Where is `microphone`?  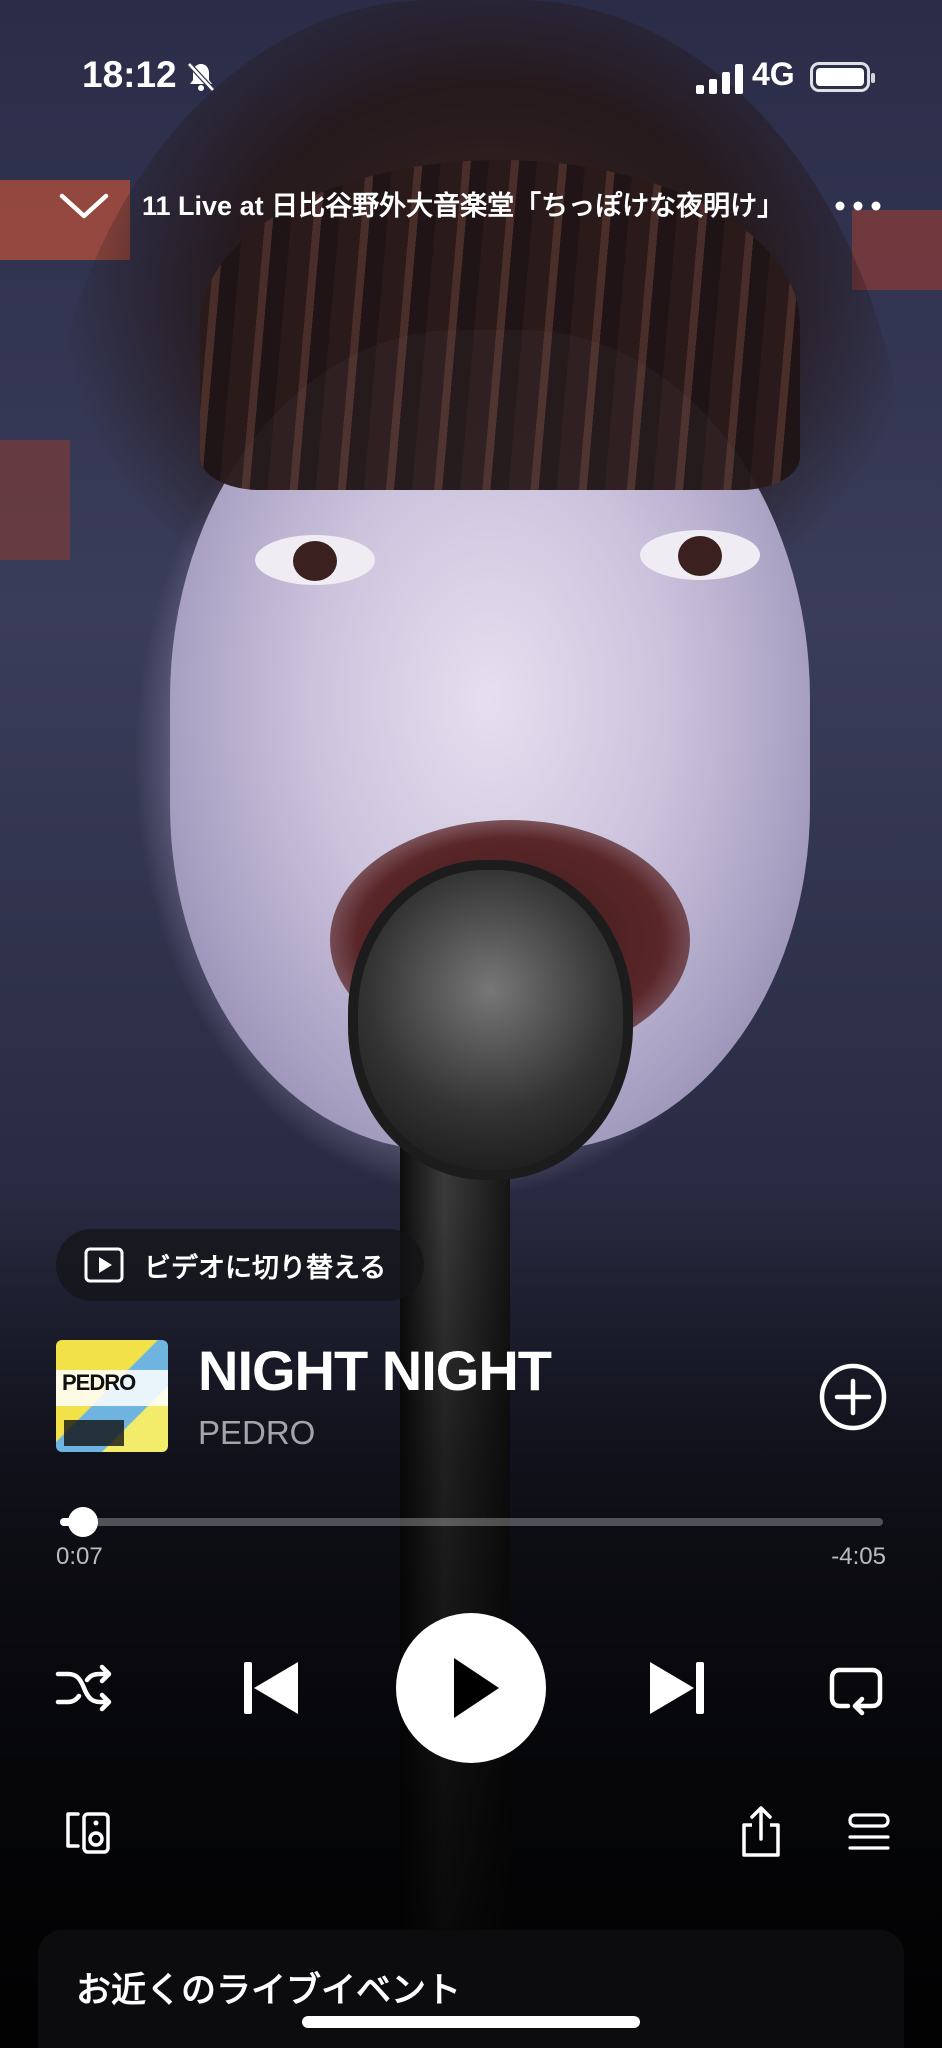
microphone is located at coordinates (490, 1020).